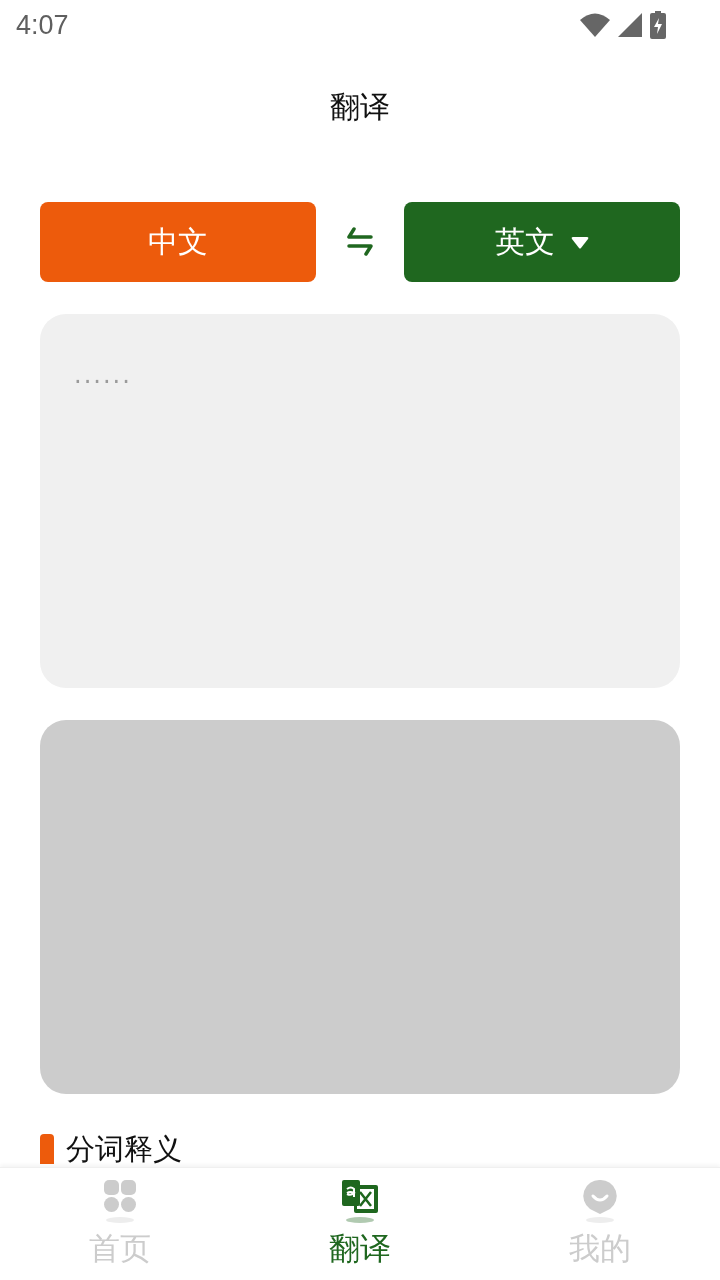 This screenshot has width=720, height=1280. Describe the element at coordinates (360, 242) in the screenshot. I see `swap-icon` at that location.